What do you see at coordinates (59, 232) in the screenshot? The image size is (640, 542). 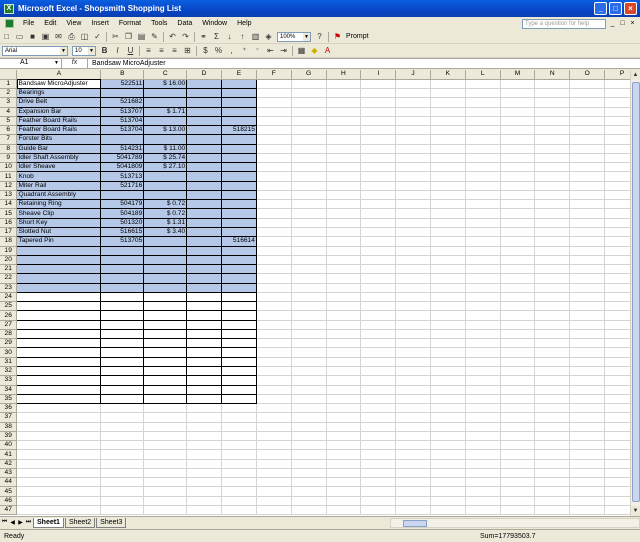 I see `cell-a17: Slotted Nut` at bounding box center [59, 232].